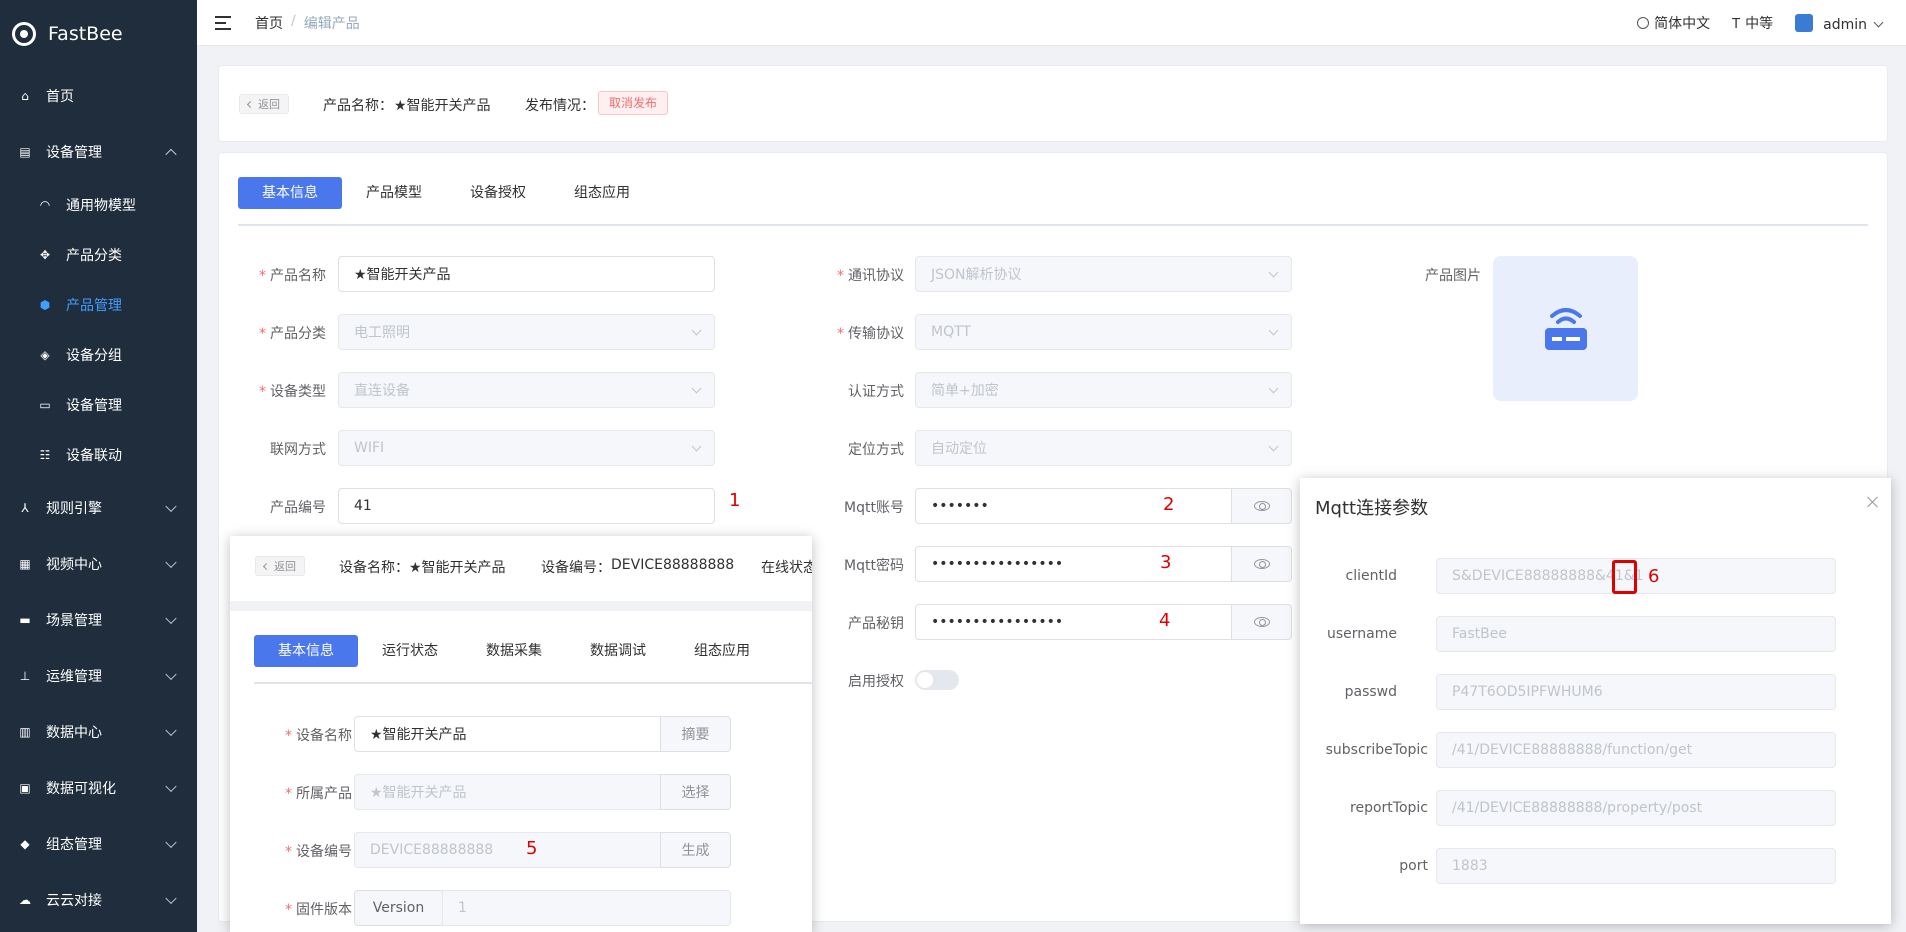 The image size is (1906, 932). I want to click on summary-button: 摘要, so click(695, 734).